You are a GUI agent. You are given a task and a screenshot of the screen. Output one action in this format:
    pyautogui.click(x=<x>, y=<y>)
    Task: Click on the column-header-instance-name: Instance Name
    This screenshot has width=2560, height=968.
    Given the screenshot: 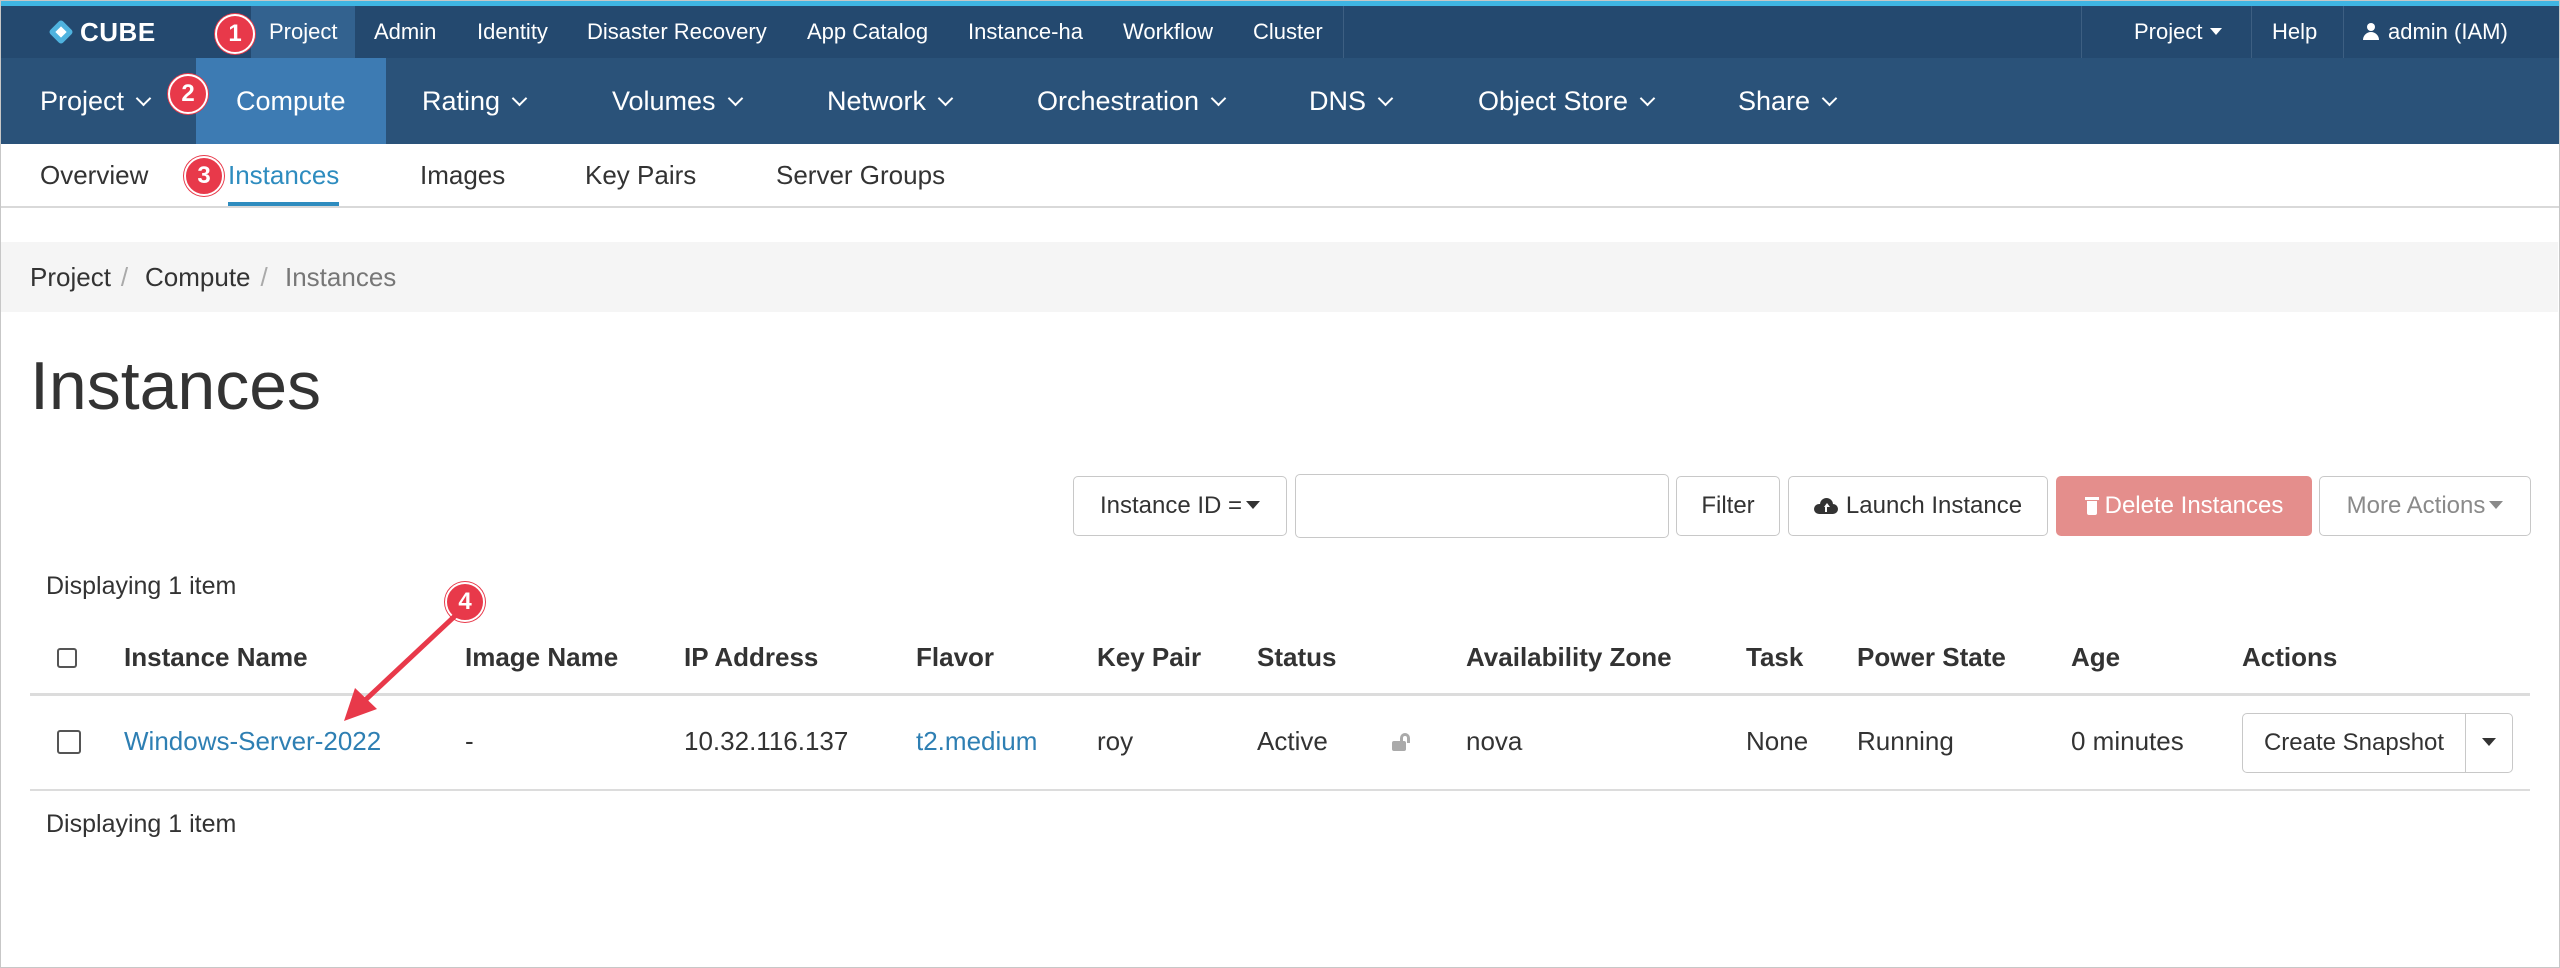 What is the action you would take?
    pyautogui.click(x=216, y=657)
    